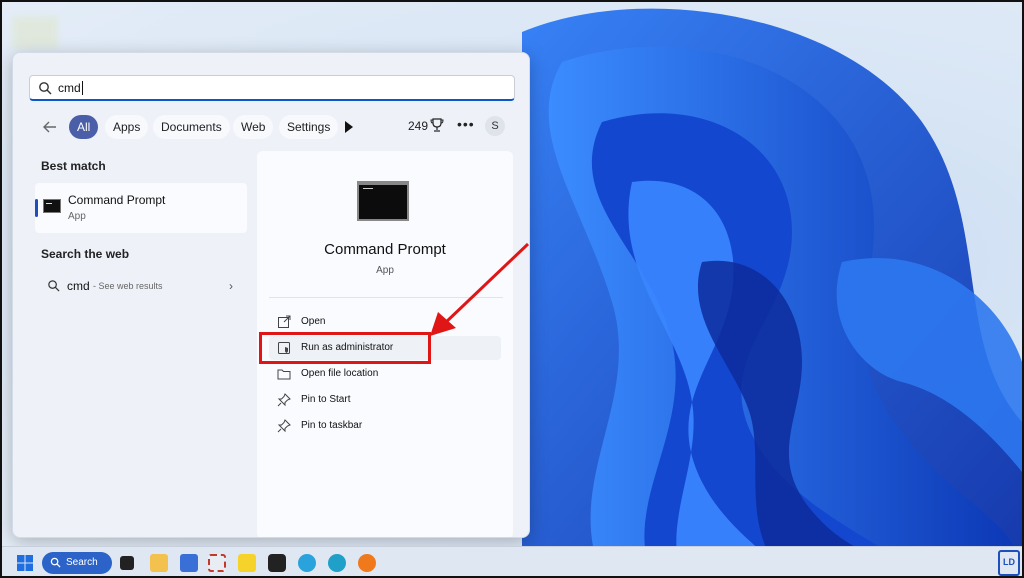 Image resolution: width=1024 pixels, height=578 pixels. Describe the element at coordinates (495, 126) in the screenshot. I see `avatar: S` at that location.